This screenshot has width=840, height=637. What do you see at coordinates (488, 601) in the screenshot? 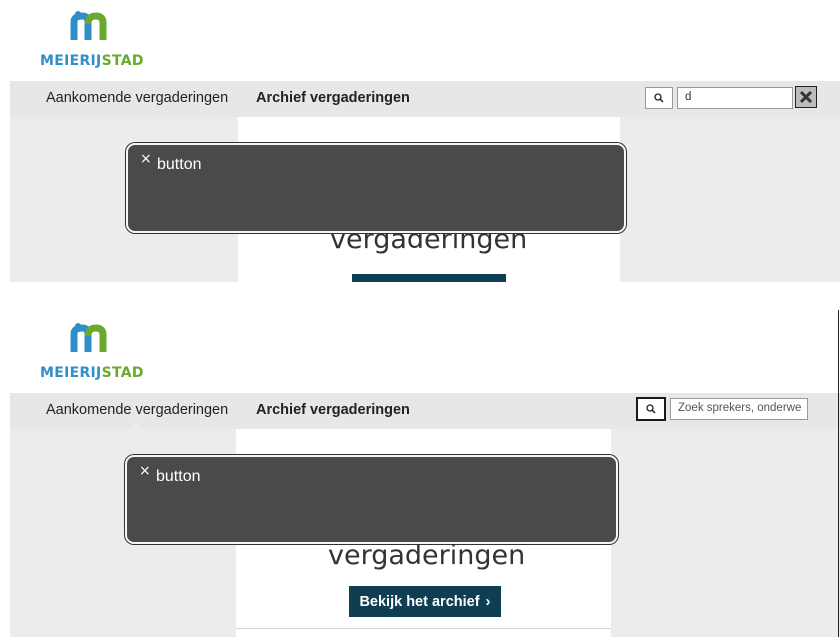
I see `chevron-right-icon: ›` at bounding box center [488, 601].